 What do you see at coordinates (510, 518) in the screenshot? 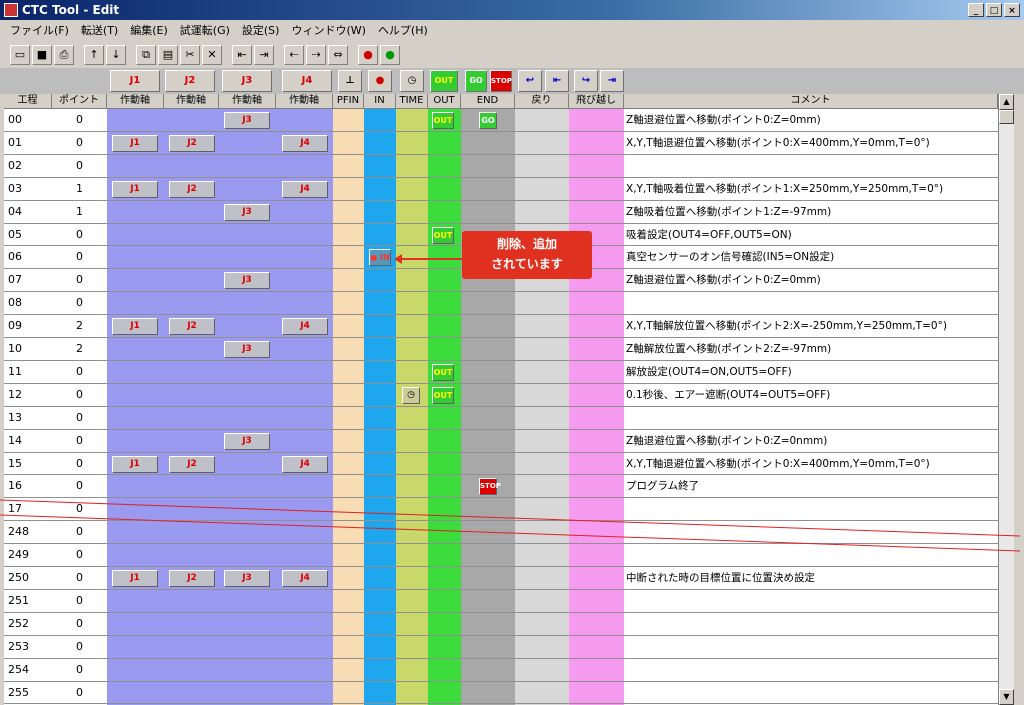
I see `red-line-upper` at bounding box center [510, 518].